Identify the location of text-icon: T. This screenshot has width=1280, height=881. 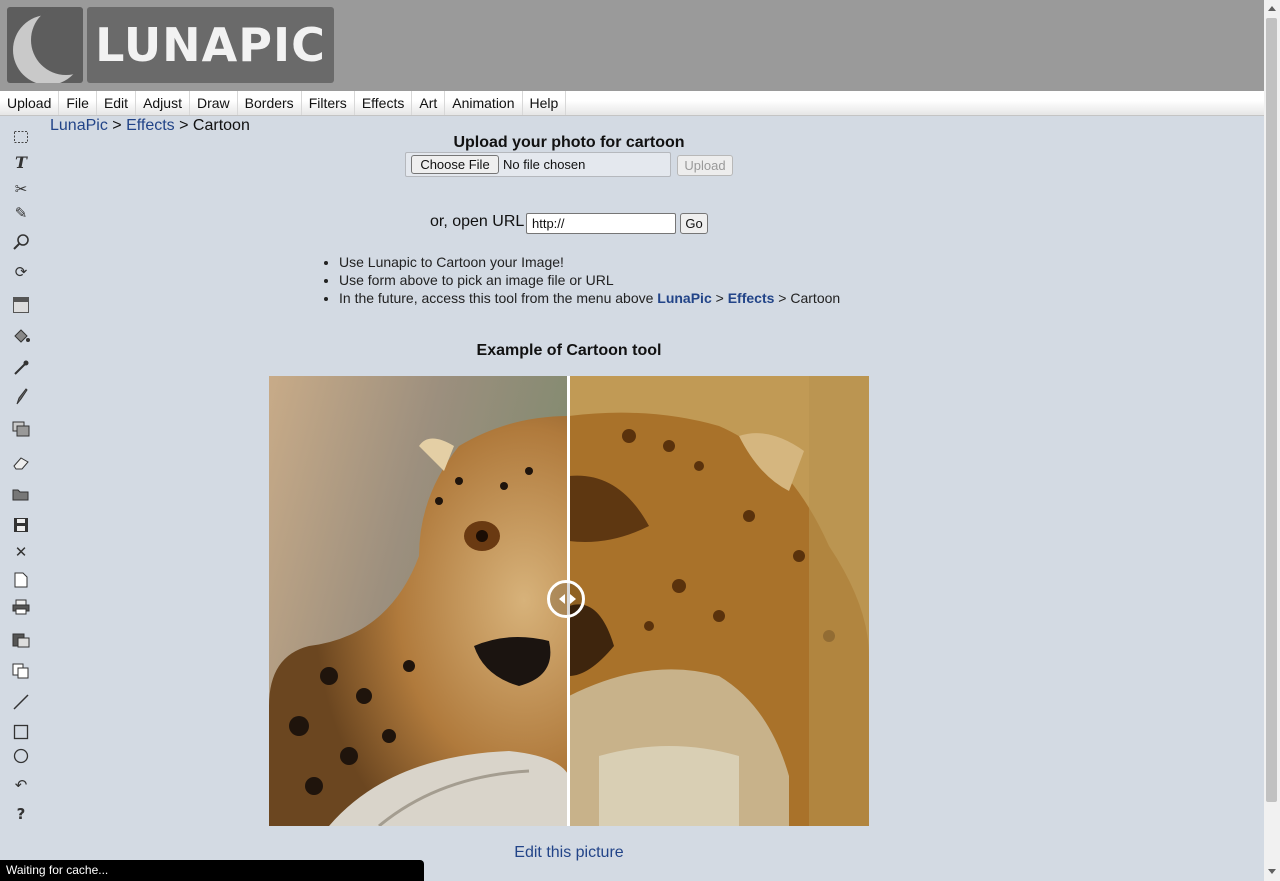
(21, 162).